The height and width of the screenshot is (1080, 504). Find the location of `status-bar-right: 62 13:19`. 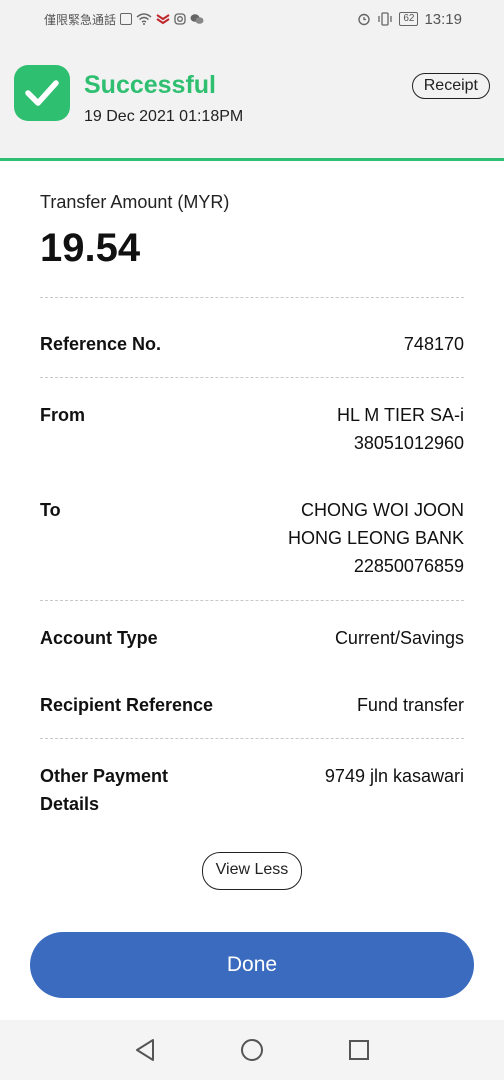

status-bar-right: 62 13:19 is located at coordinates (430, 19).